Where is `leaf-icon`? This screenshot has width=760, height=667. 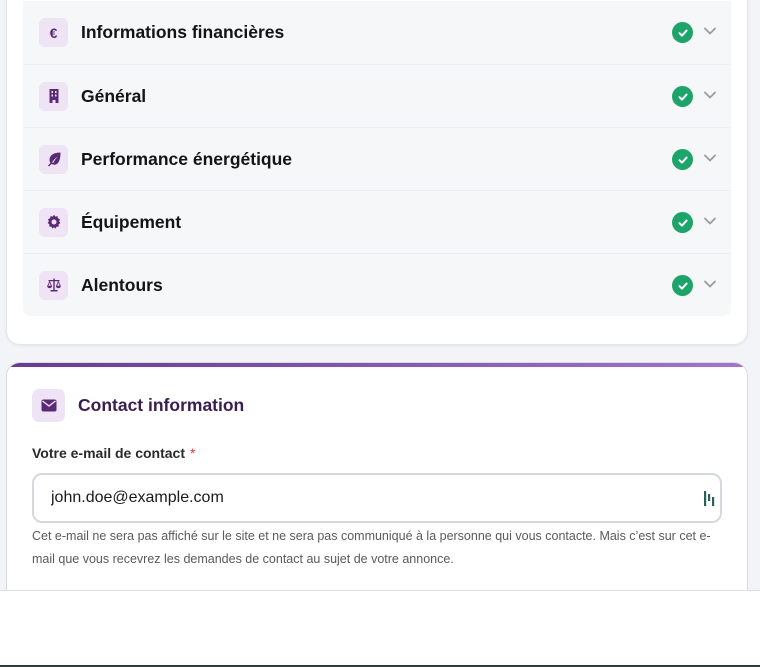 leaf-icon is located at coordinates (53, 159).